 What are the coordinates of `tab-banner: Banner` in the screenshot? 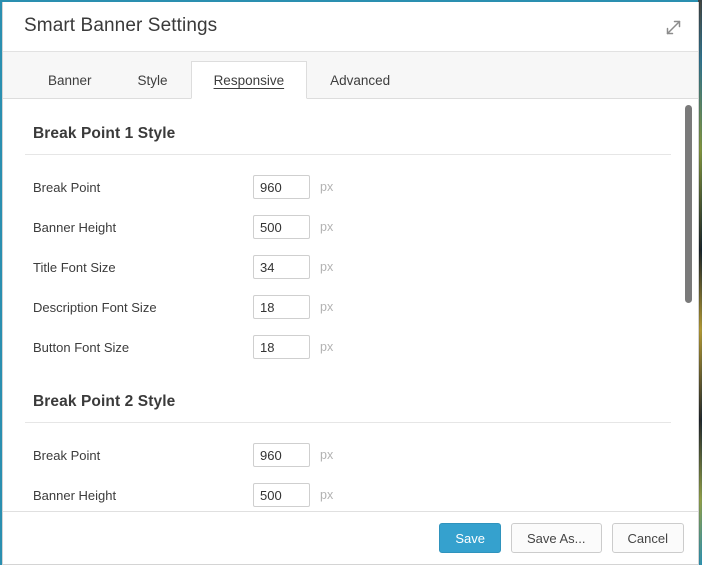 It's located at (70, 80).